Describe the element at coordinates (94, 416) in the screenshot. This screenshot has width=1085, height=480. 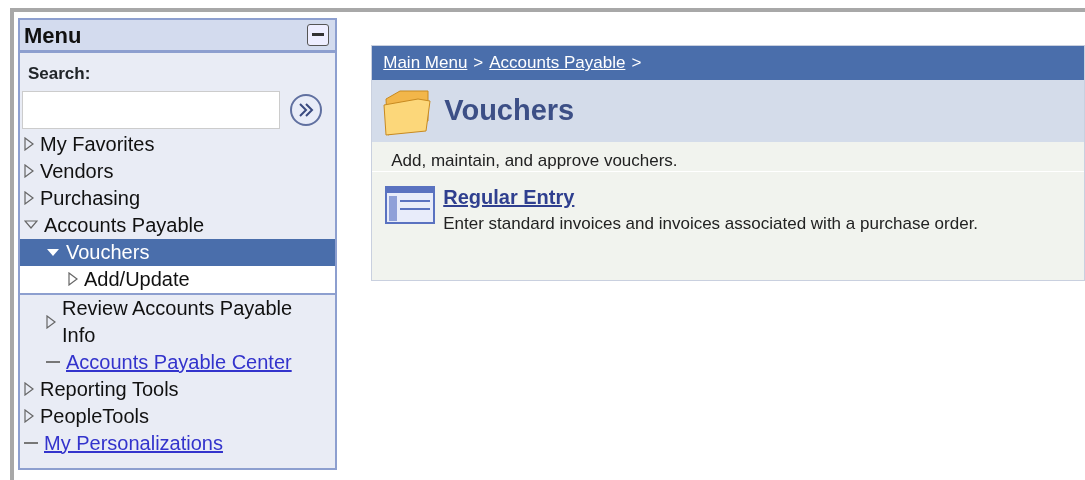
I see `menu-item: PeopleTools` at that location.